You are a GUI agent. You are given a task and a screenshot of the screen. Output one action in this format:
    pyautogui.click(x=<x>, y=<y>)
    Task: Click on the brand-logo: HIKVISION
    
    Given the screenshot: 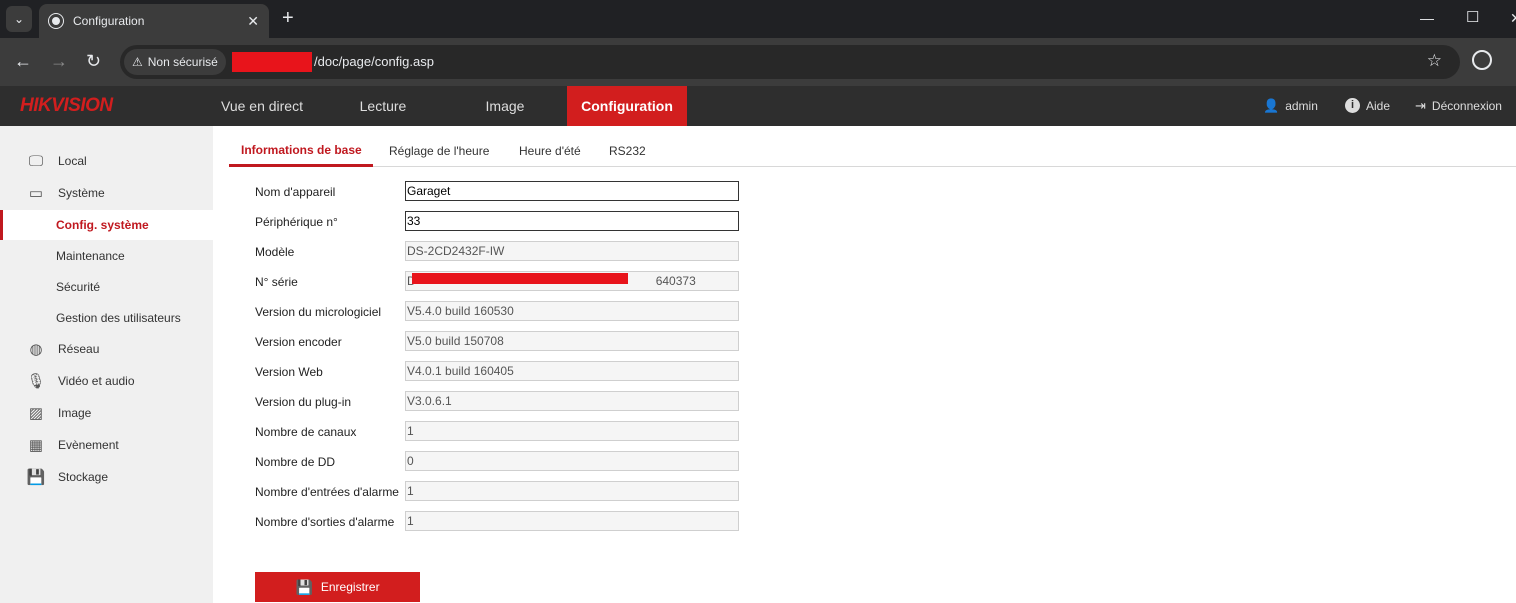 What is the action you would take?
    pyautogui.click(x=66, y=105)
    